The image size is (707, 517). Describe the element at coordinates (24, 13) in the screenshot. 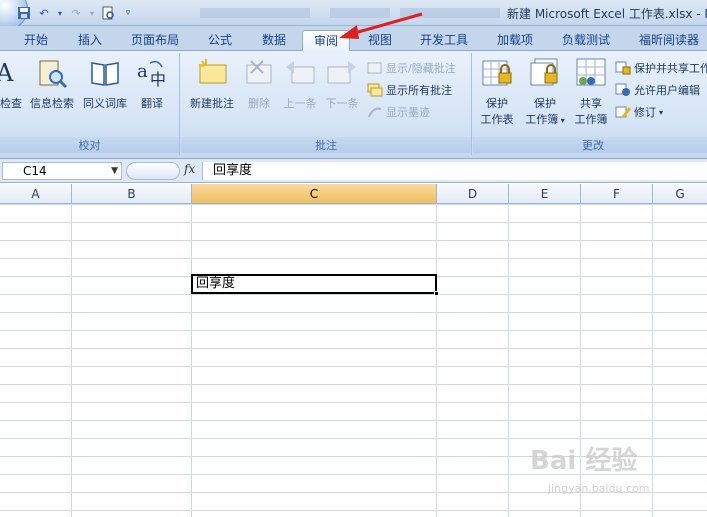

I see `save-icon` at that location.